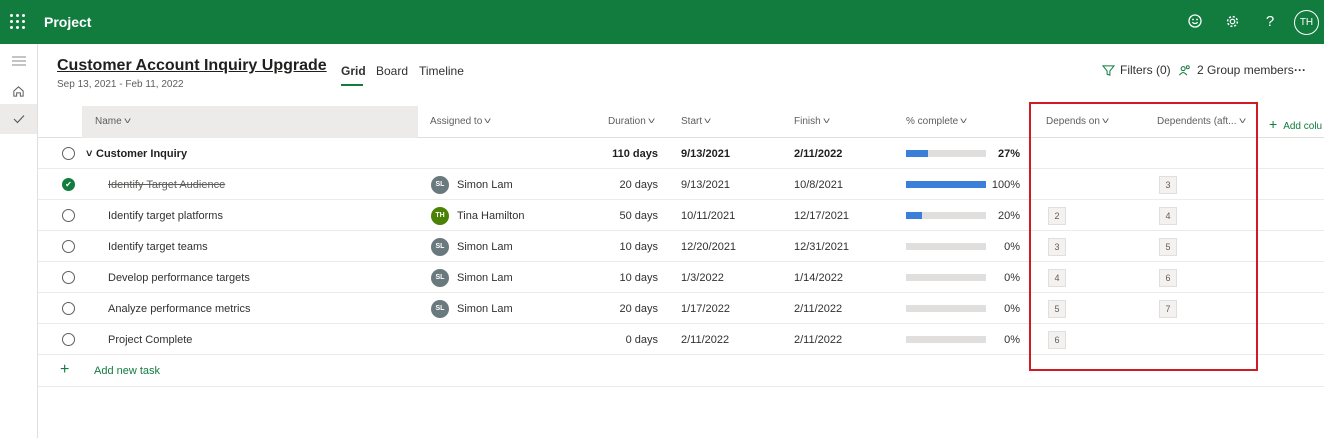  What do you see at coordinates (632, 121) in the screenshot?
I see `column-header-duration: Duration ˅` at bounding box center [632, 121].